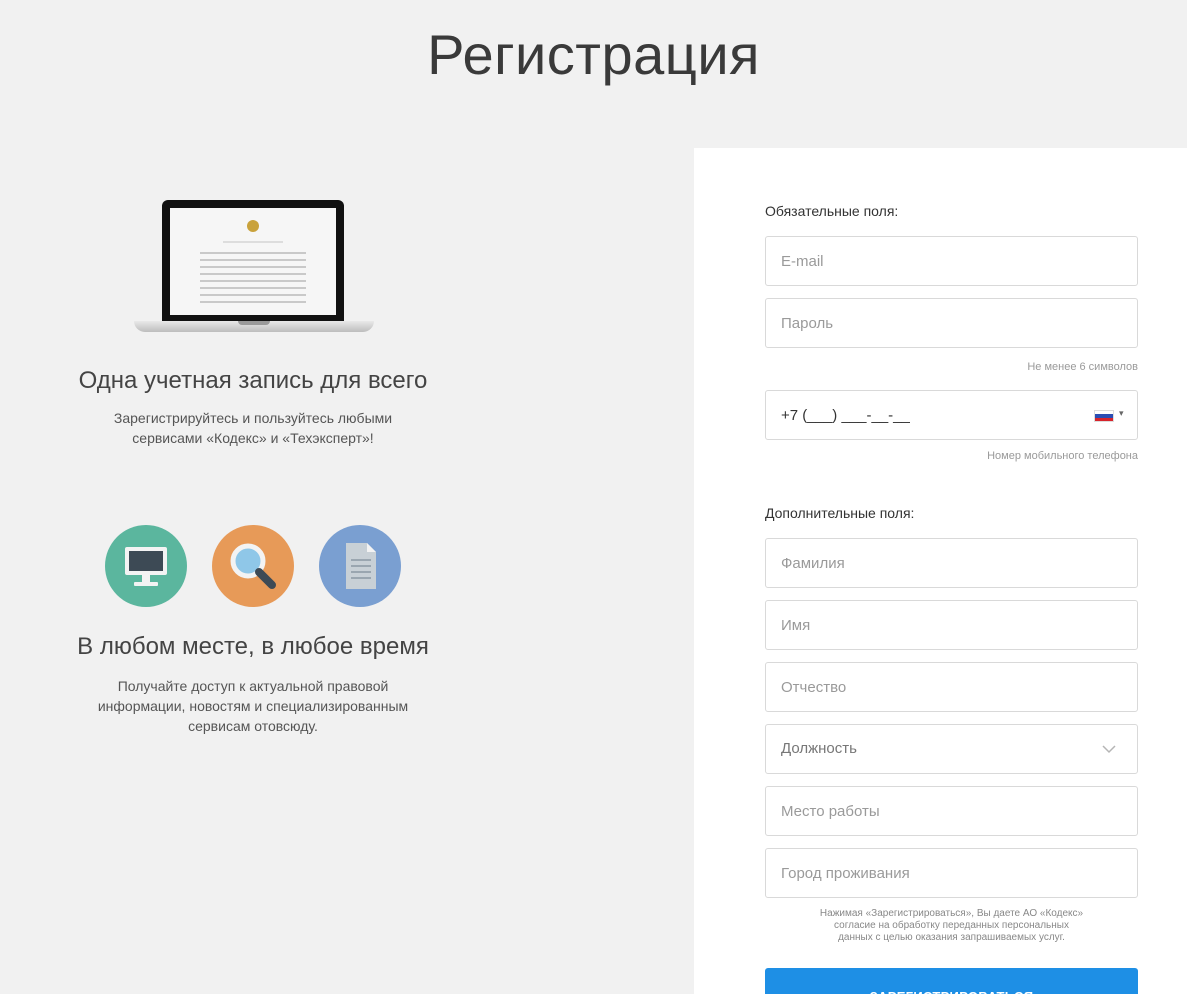 The height and width of the screenshot is (994, 1187). What do you see at coordinates (253, 726) in the screenshot?
I see `promo-text-line: сервисам отовсюду.` at bounding box center [253, 726].